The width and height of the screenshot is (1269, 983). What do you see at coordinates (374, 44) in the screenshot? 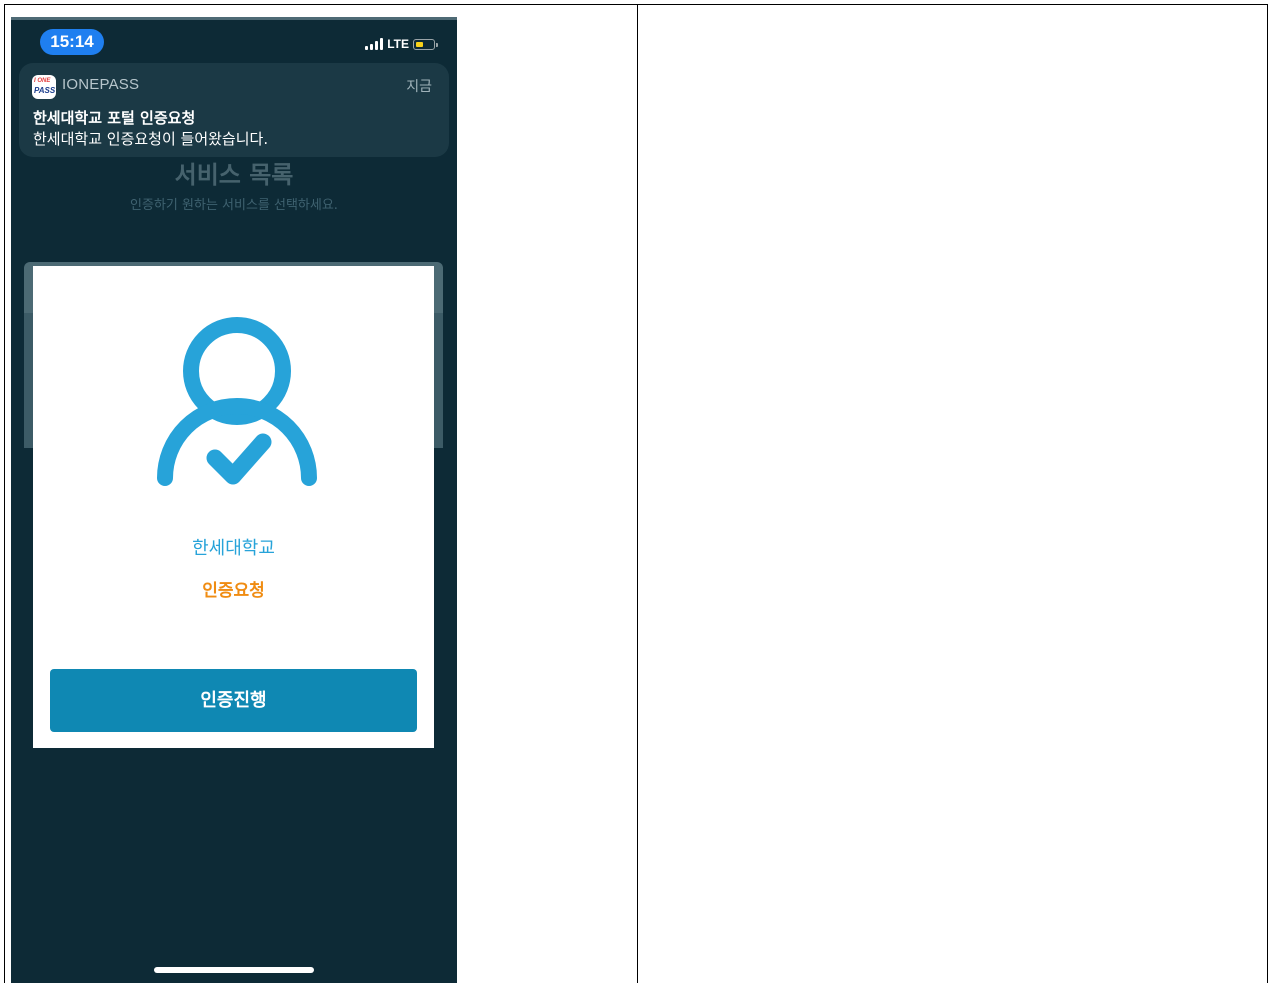
I see `signal-icon` at bounding box center [374, 44].